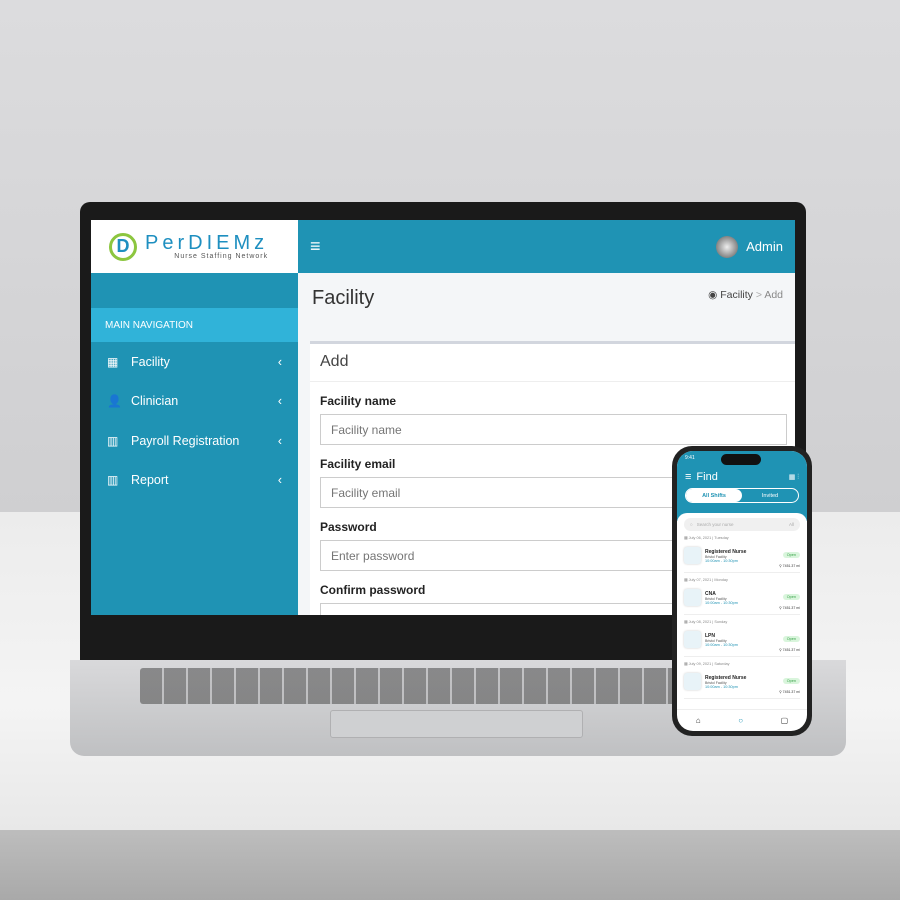 This screenshot has height=900, width=900. I want to click on search-icon: ○, so click(691, 524).